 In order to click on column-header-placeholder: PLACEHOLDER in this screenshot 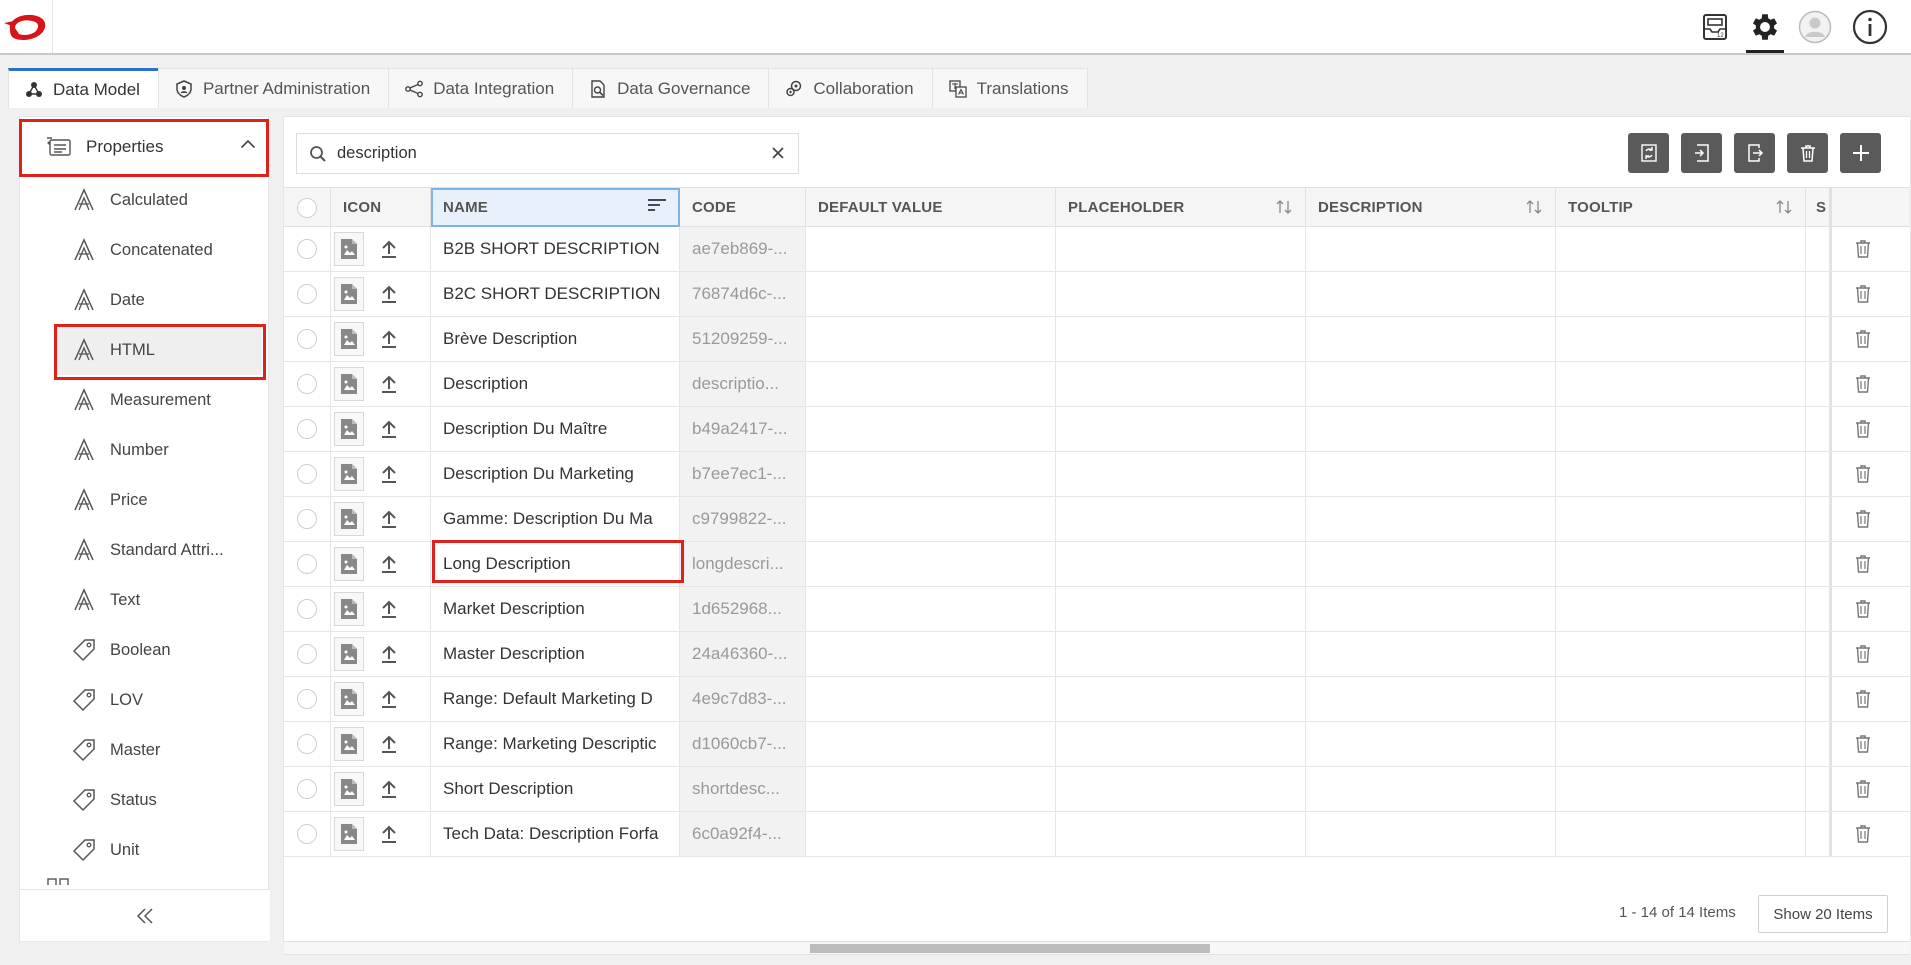, I will do `click(1181, 207)`.